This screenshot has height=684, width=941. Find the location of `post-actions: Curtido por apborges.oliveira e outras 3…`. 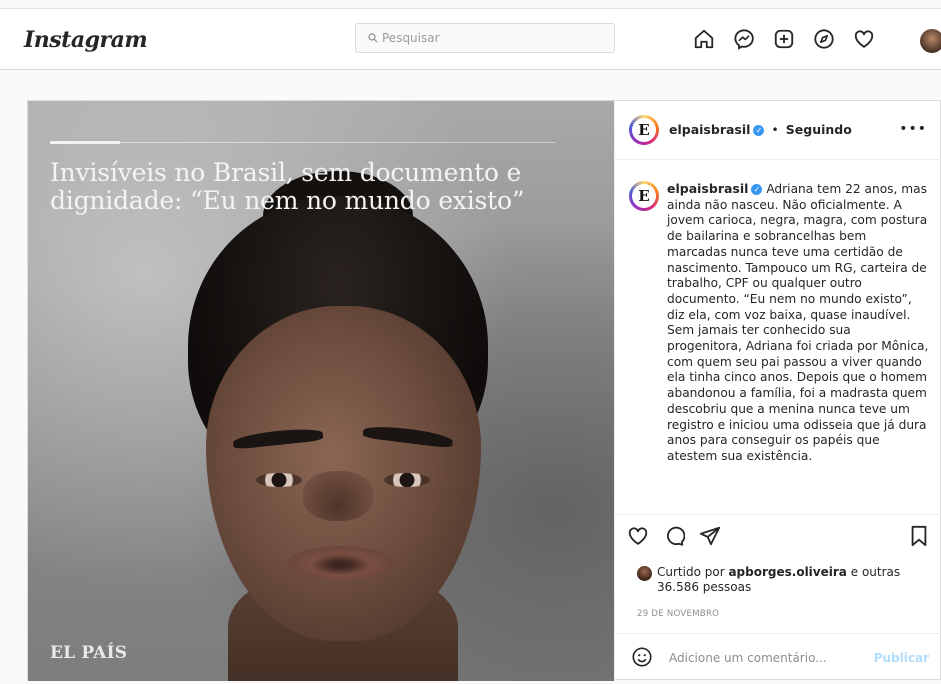

post-actions: Curtido por apborges.oliveira e outras 3… is located at coordinates (778, 598).